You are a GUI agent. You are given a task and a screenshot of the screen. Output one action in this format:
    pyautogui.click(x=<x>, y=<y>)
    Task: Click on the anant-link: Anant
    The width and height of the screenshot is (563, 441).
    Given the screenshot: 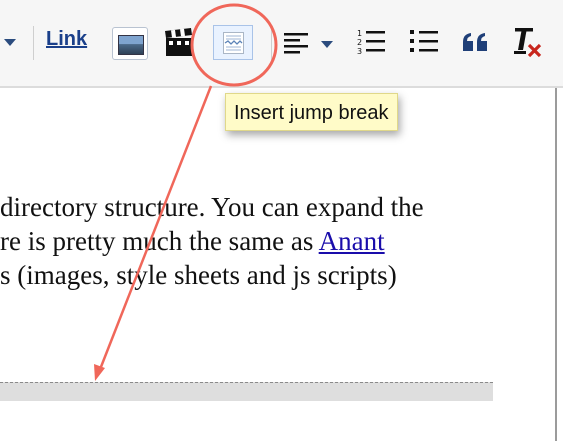 What is the action you would take?
    pyautogui.click(x=352, y=241)
    